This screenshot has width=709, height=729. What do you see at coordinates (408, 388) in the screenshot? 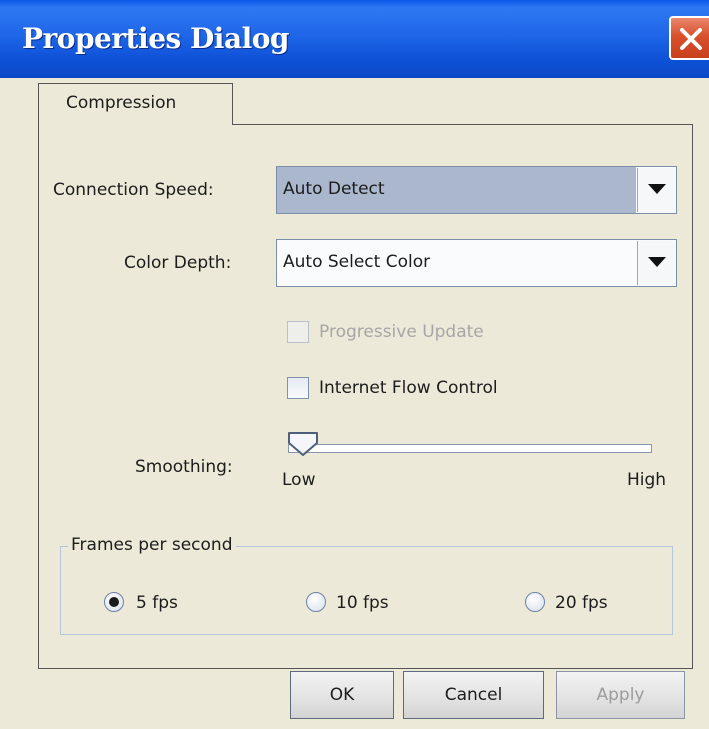
I see `internet-flow-control-label: Internet Flow Control` at bounding box center [408, 388].